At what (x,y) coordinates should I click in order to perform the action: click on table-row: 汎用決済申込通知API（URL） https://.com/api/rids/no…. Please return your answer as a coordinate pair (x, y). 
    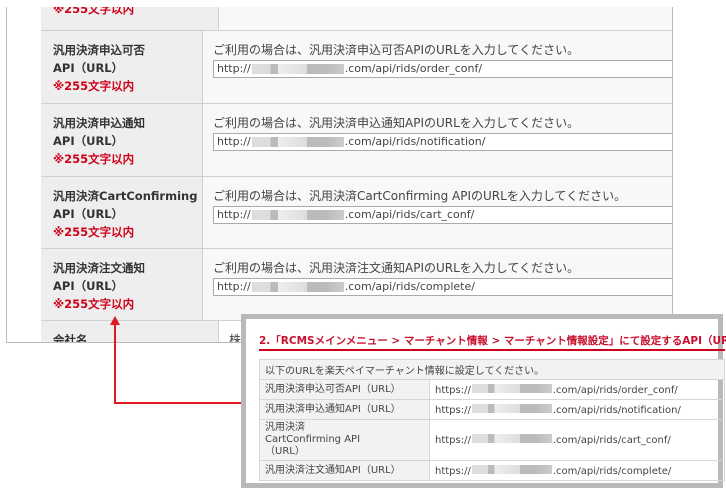
    Looking at the image, I should click on (492, 409).